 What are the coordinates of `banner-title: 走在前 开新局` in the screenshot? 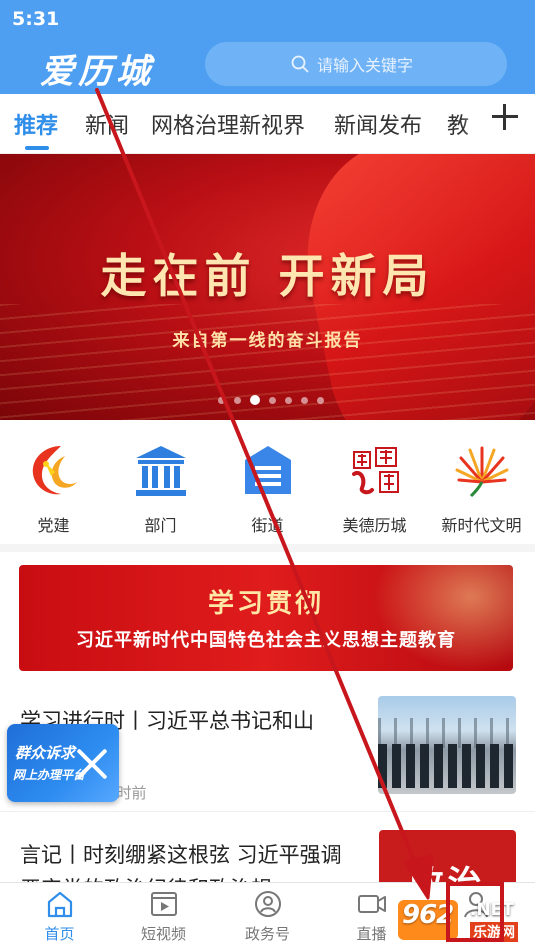 It's located at (267, 276).